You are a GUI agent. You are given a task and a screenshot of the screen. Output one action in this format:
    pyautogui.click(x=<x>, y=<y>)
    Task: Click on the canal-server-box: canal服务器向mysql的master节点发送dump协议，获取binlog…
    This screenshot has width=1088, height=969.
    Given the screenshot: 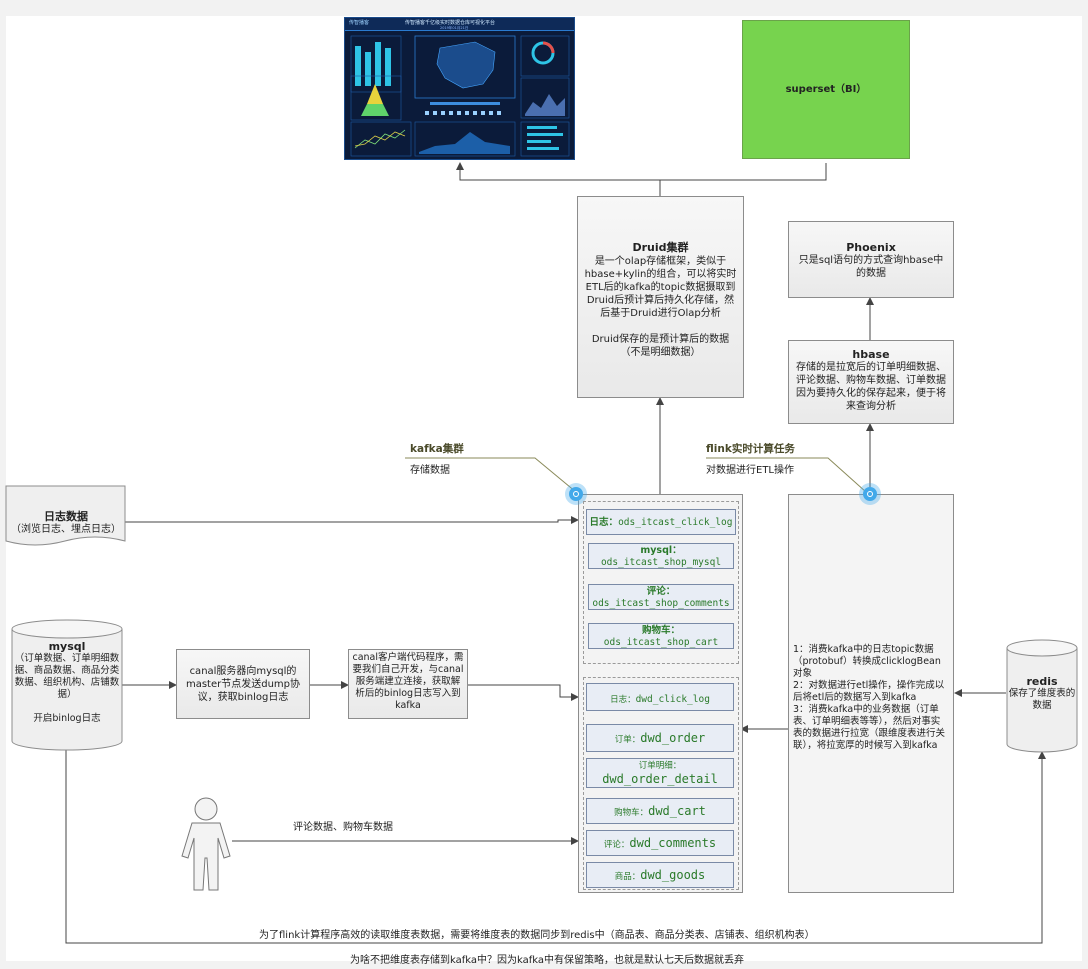 What is the action you would take?
    pyautogui.click(x=243, y=684)
    